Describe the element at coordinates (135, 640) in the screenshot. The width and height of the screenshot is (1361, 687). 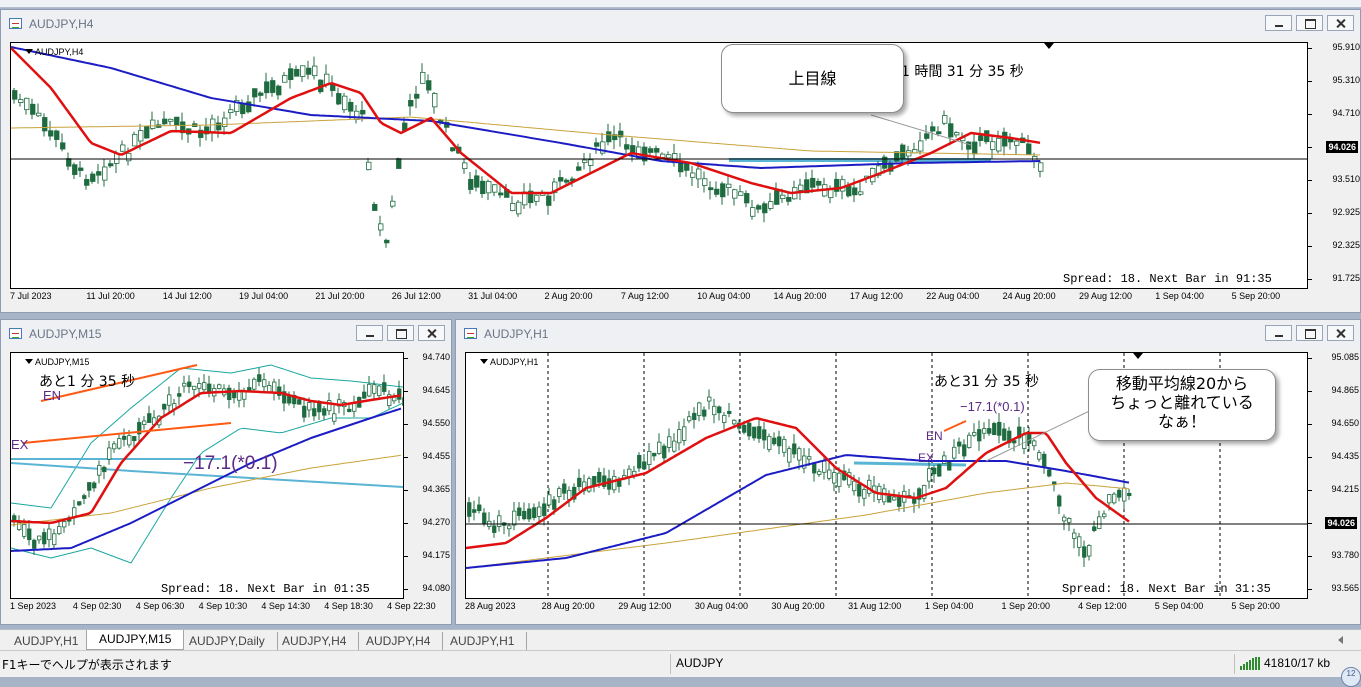
I see `tab-audjpy-m15: AUDJPY,M15` at that location.